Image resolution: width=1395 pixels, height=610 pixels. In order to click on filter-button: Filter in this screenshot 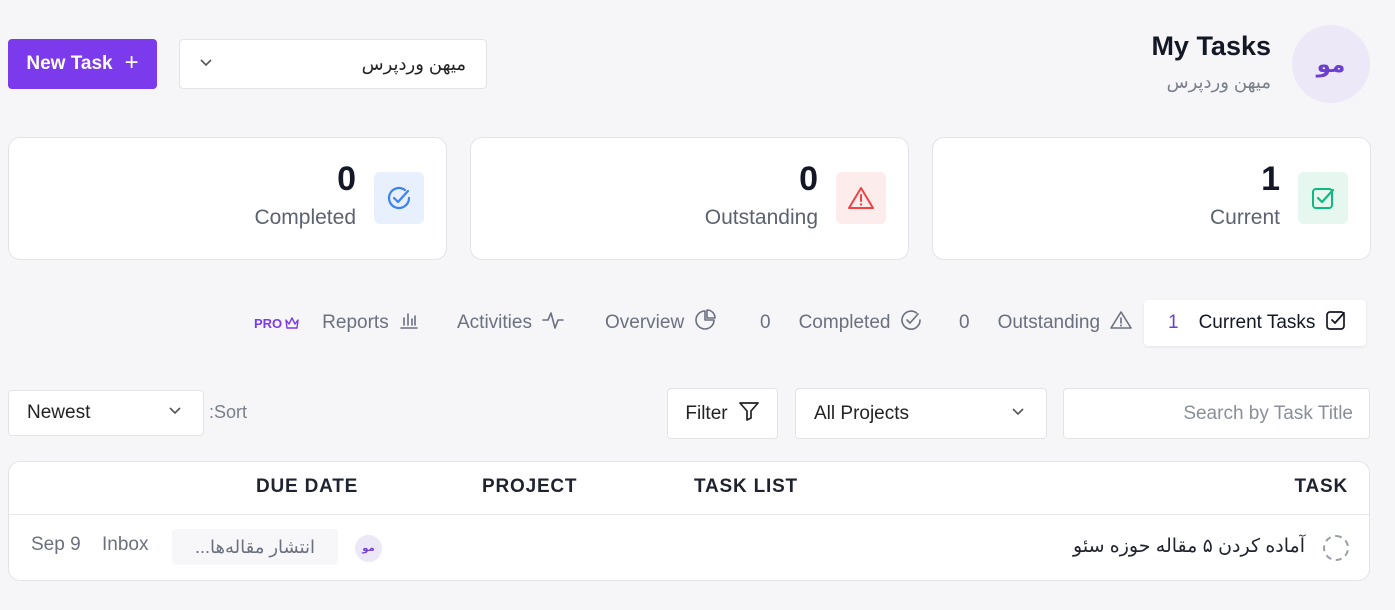, I will do `click(722, 413)`.